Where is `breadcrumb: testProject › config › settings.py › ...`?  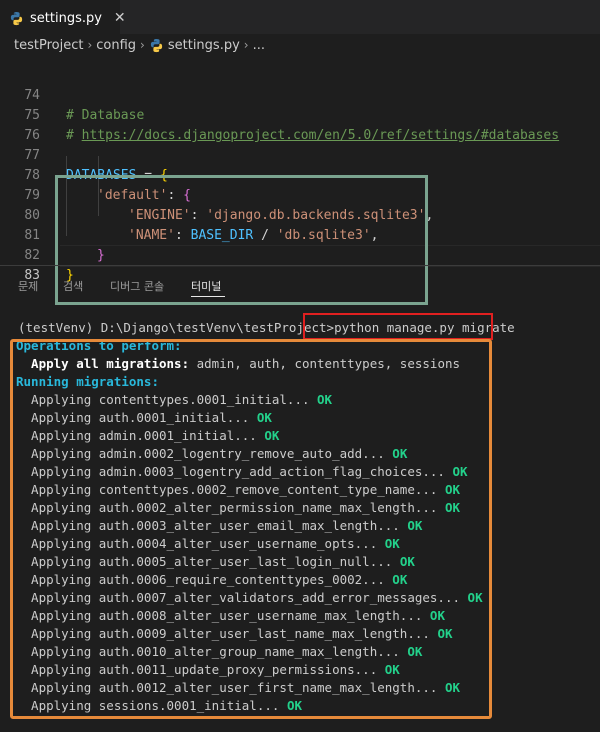 breadcrumb: testProject › config › settings.py › ... is located at coordinates (300, 45).